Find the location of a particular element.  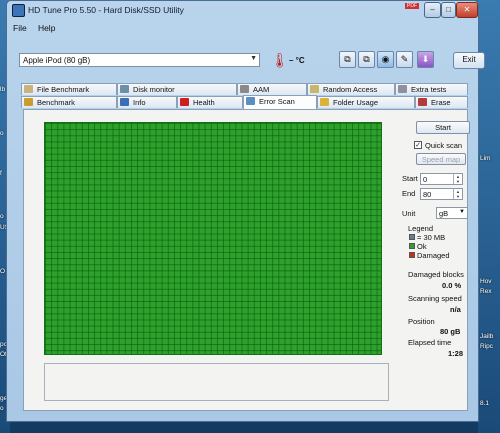

camera-icon: ◉ is located at coordinates (385, 59).